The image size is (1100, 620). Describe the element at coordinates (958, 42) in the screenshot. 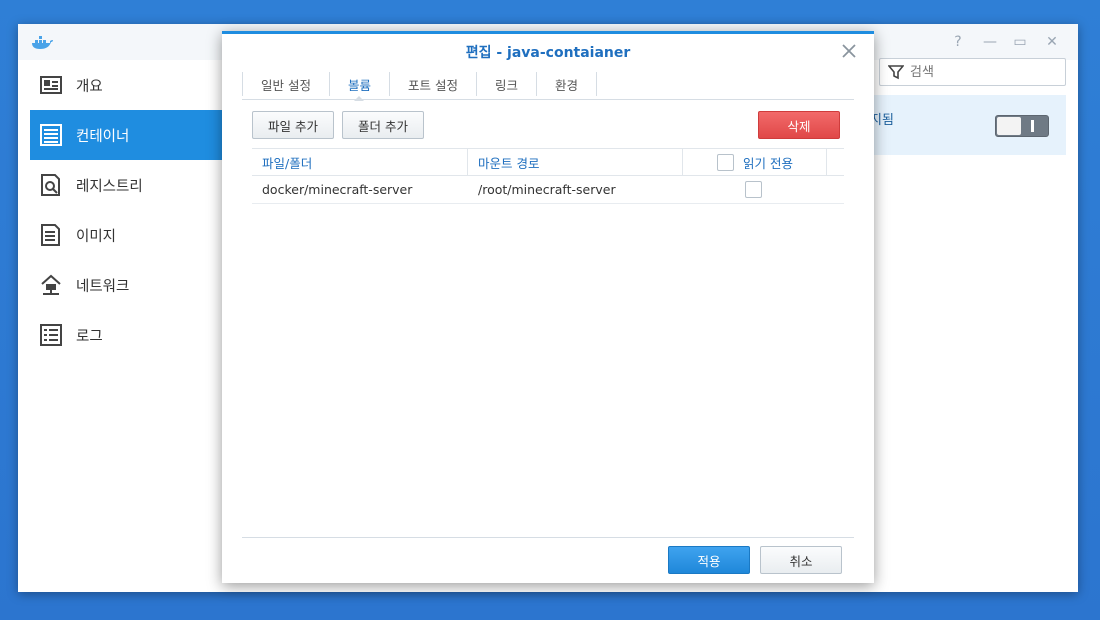

I see `help-icon: ?` at that location.